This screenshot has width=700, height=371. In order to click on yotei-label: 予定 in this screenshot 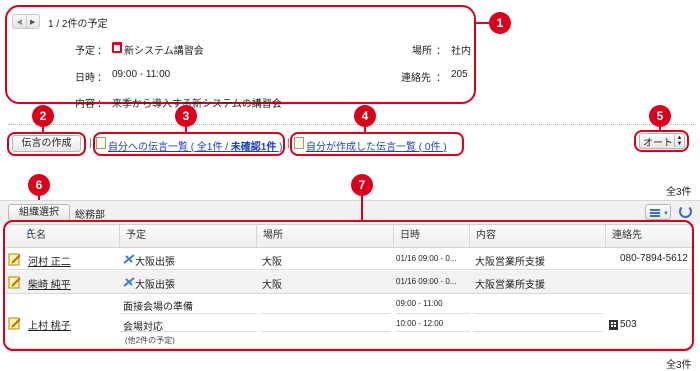, I will do `click(85, 51)`.